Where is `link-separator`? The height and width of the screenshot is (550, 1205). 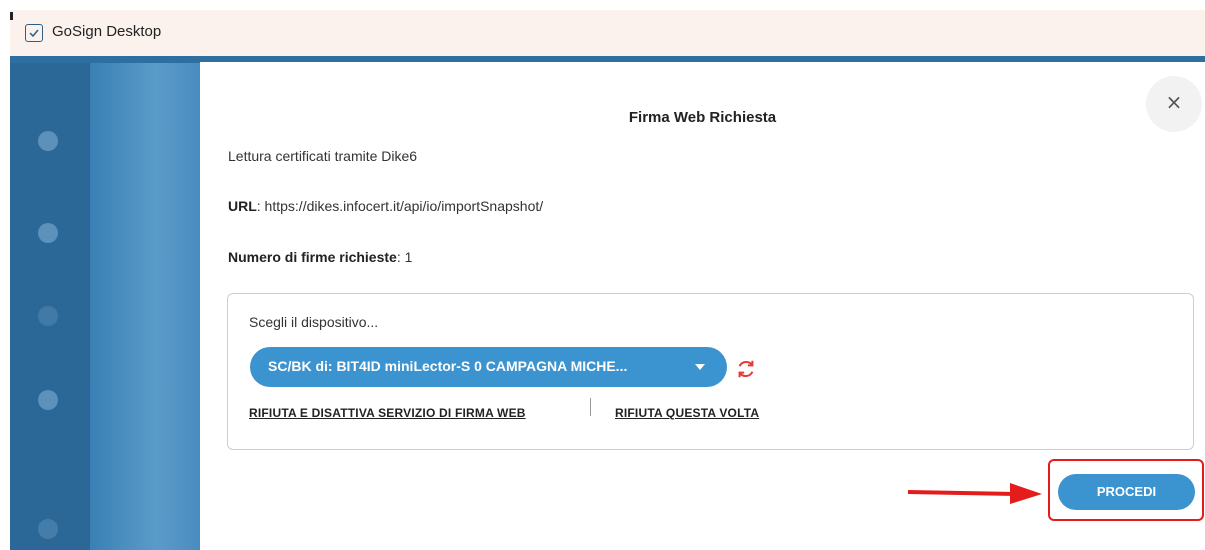
link-separator is located at coordinates (590, 407).